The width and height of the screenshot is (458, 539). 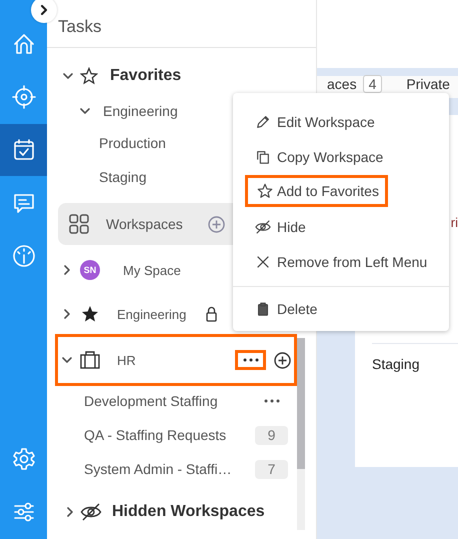 I want to click on workspace-item: QA - Staffing Requests, so click(x=169, y=435).